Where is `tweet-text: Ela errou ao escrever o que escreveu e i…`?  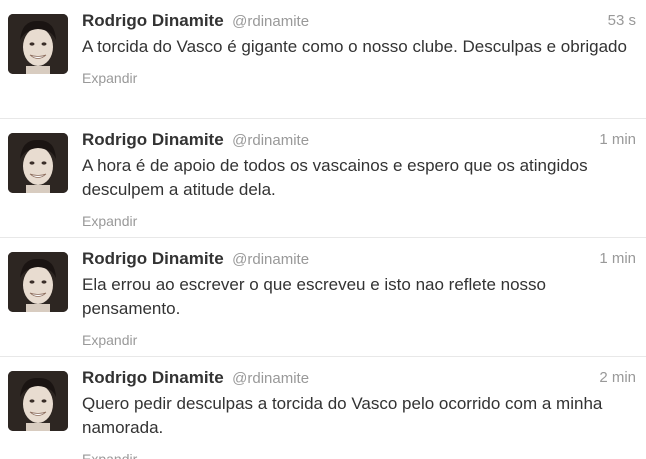
tweet-text: Ela errou ao escrever o que escreveu e i… is located at coordinates (314, 296).